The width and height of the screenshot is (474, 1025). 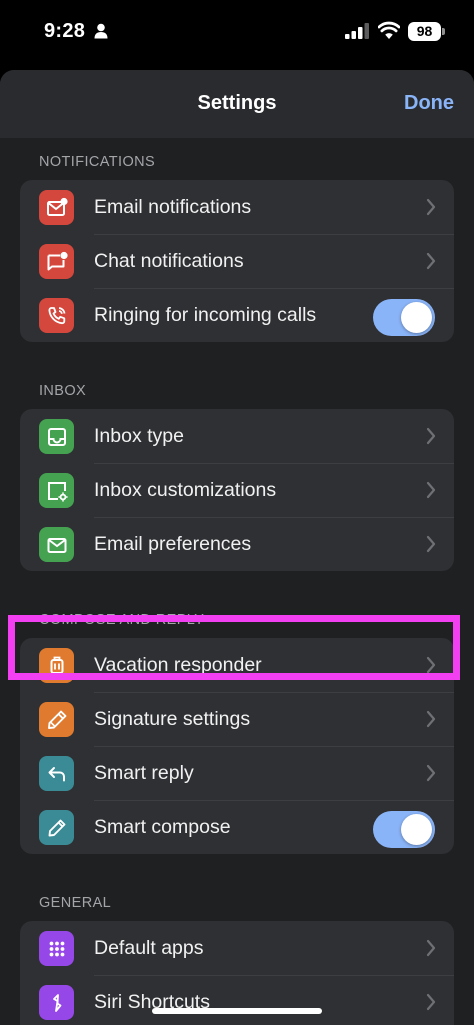 What do you see at coordinates (162, 826) in the screenshot?
I see `row-label: Smart compose` at bounding box center [162, 826].